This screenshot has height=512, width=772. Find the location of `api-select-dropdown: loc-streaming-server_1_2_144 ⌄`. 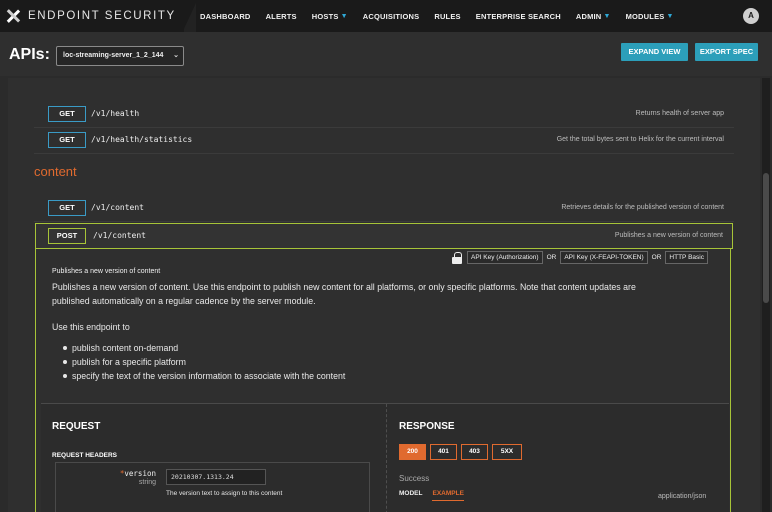

api-select-dropdown: loc-streaming-server_1_2_144 ⌄ is located at coordinates (120, 56).